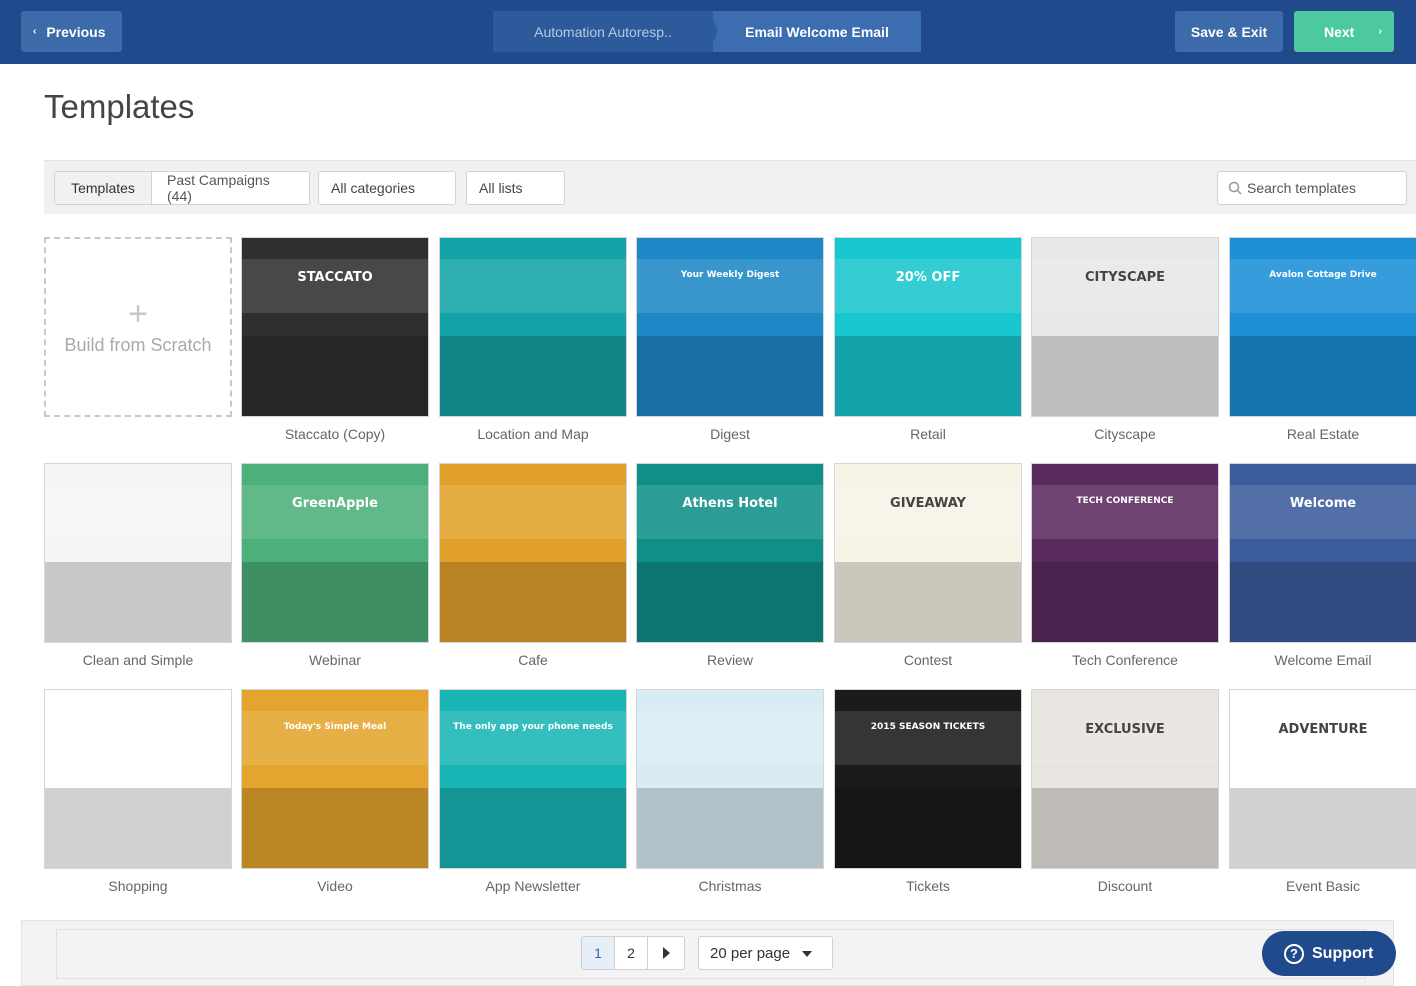 The image size is (1416, 986). I want to click on breadcrumb-automation: Automation Autoresp.., so click(603, 31).